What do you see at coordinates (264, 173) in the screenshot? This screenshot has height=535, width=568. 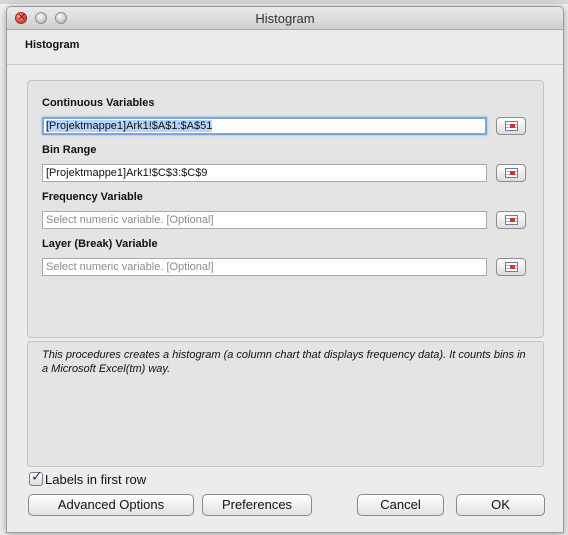 I see `bin-range-input: [Projektmappe1]Ark1!$C$3:$C$9` at bounding box center [264, 173].